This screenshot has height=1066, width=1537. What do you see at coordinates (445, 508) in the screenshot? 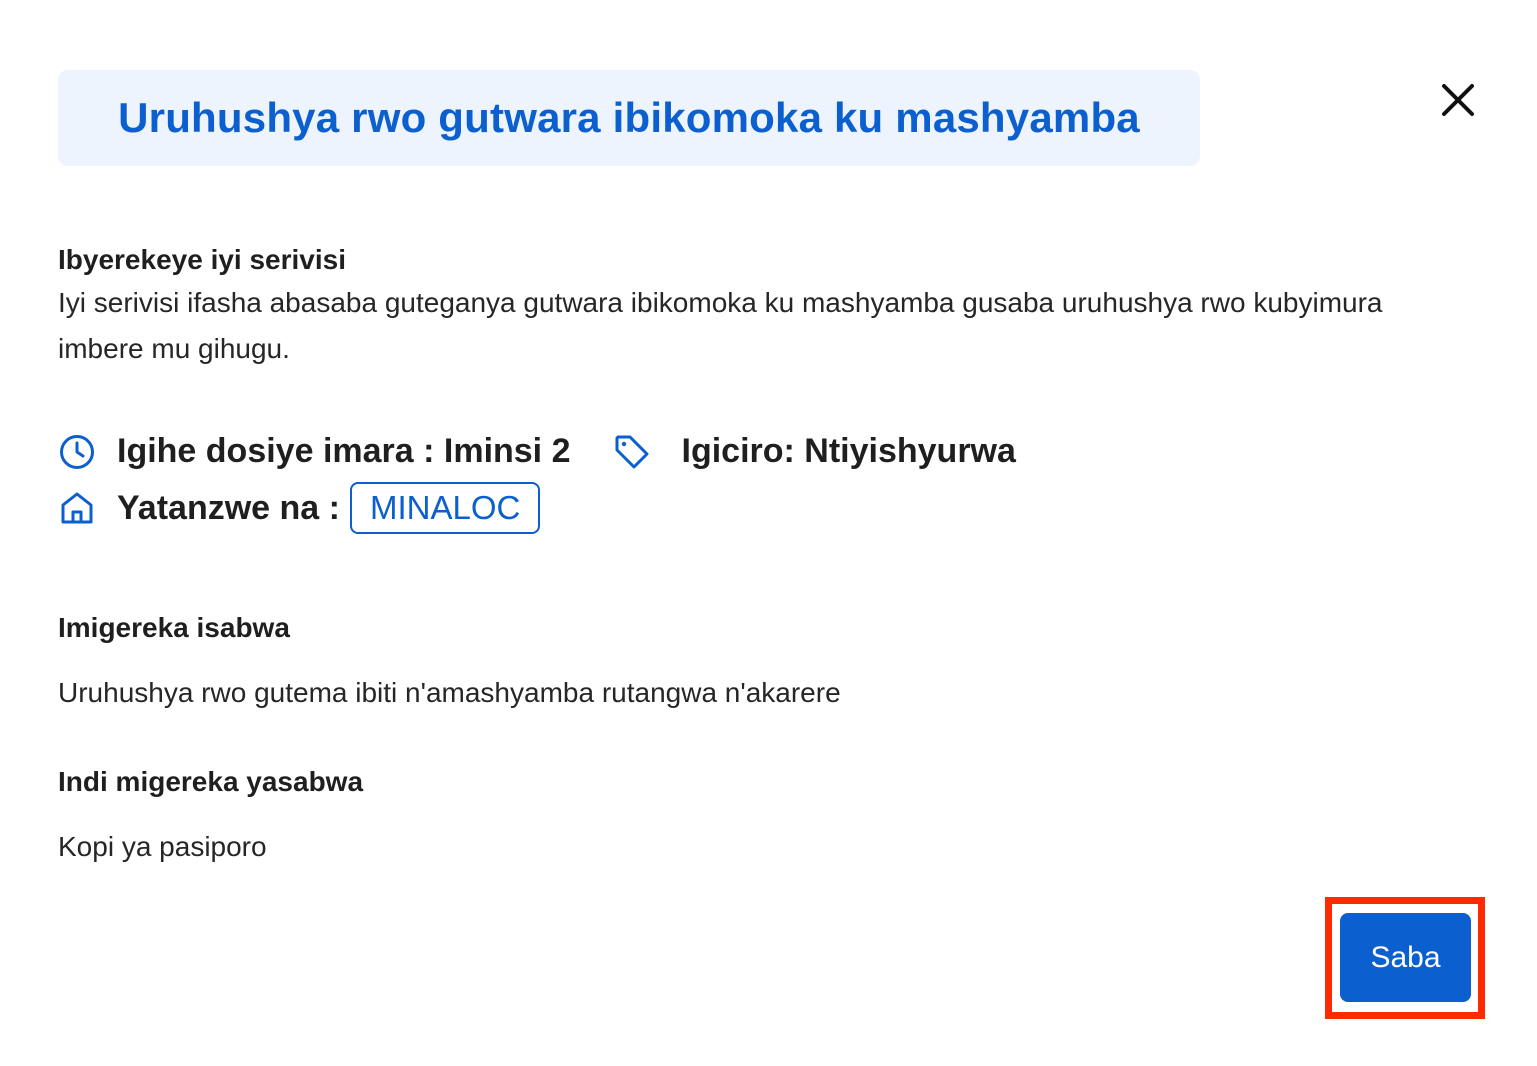
I see `provider-badge: MINALOC` at bounding box center [445, 508].